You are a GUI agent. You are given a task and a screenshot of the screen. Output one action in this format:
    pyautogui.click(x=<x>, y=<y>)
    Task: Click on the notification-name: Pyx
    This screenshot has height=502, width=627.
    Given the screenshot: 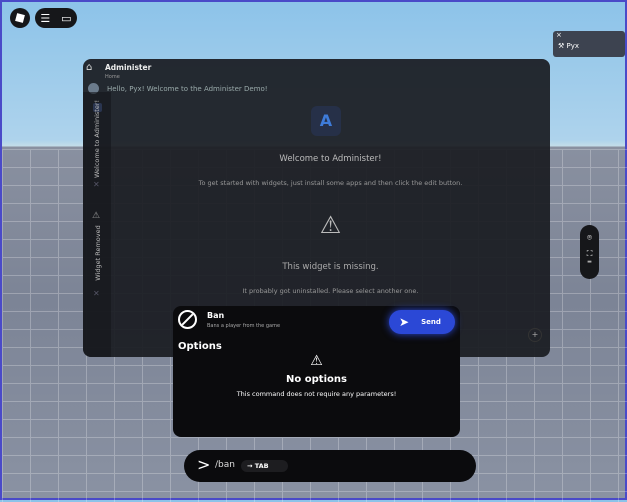 What is the action you would take?
    pyautogui.click(x=573, y=46)
    